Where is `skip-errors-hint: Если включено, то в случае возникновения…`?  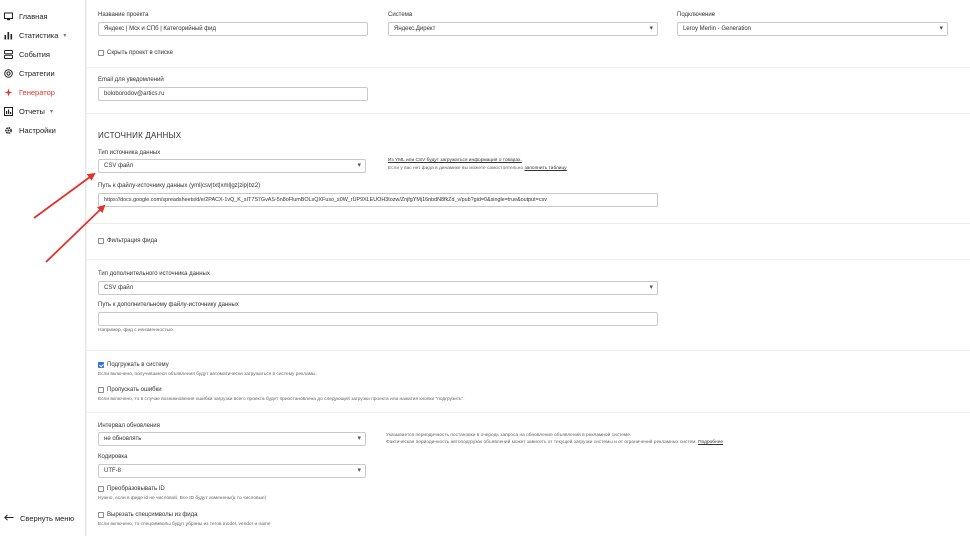 skip-errors-hint: Если включено, то в случае возникновения… is located at coordinates (281, 399).